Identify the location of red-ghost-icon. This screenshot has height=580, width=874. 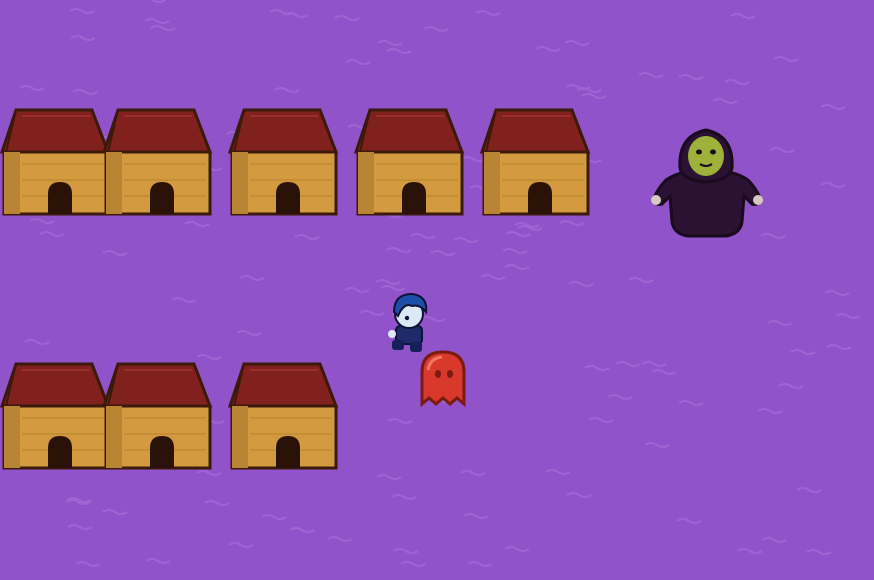
(443, 378).